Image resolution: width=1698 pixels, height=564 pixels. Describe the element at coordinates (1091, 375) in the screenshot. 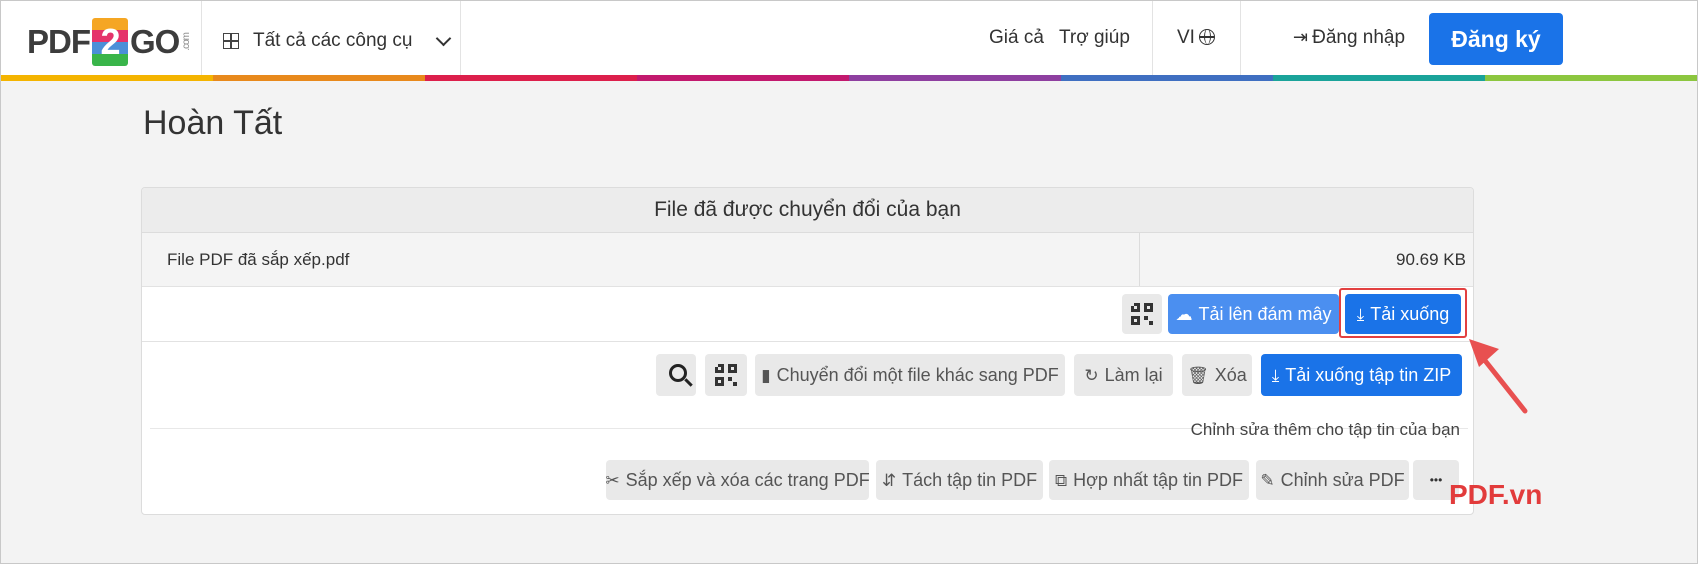

I see `redo-icon: ↻` at that location.